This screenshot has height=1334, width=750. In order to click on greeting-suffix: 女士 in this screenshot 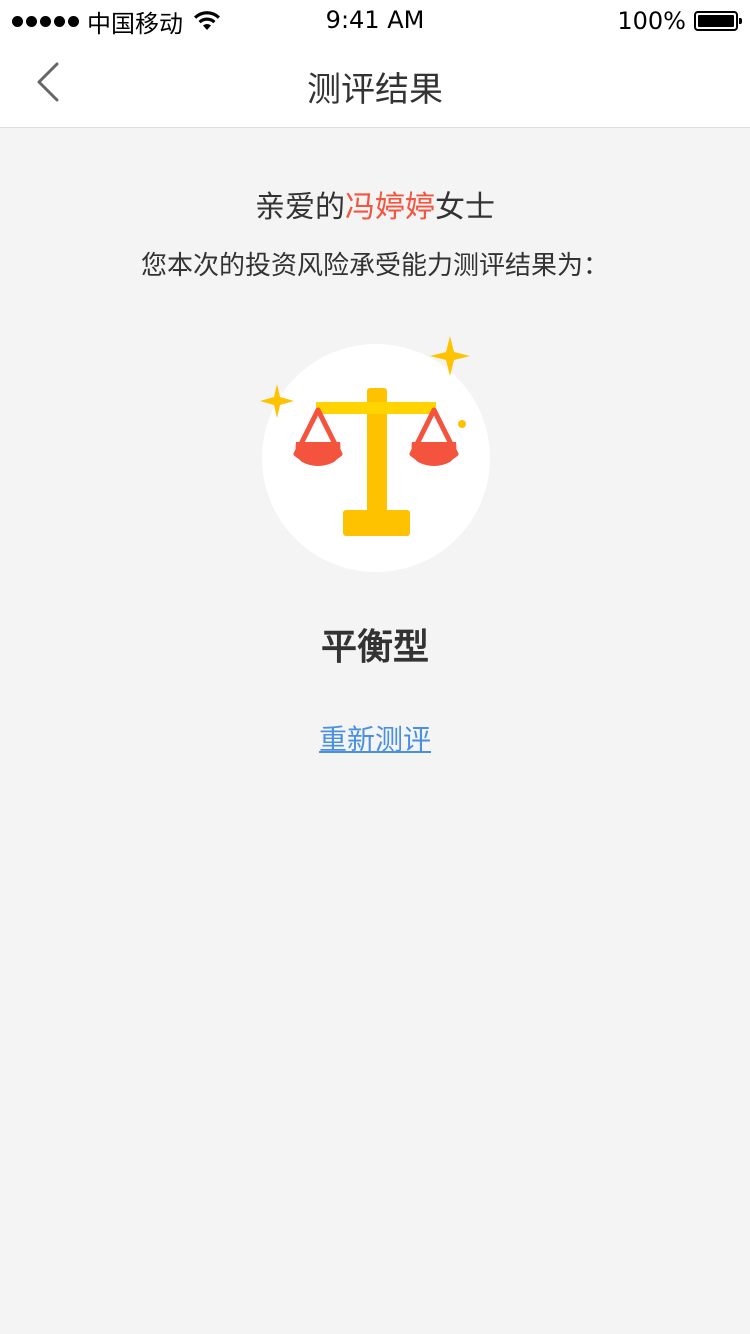, I will do `click(465, 207)`.